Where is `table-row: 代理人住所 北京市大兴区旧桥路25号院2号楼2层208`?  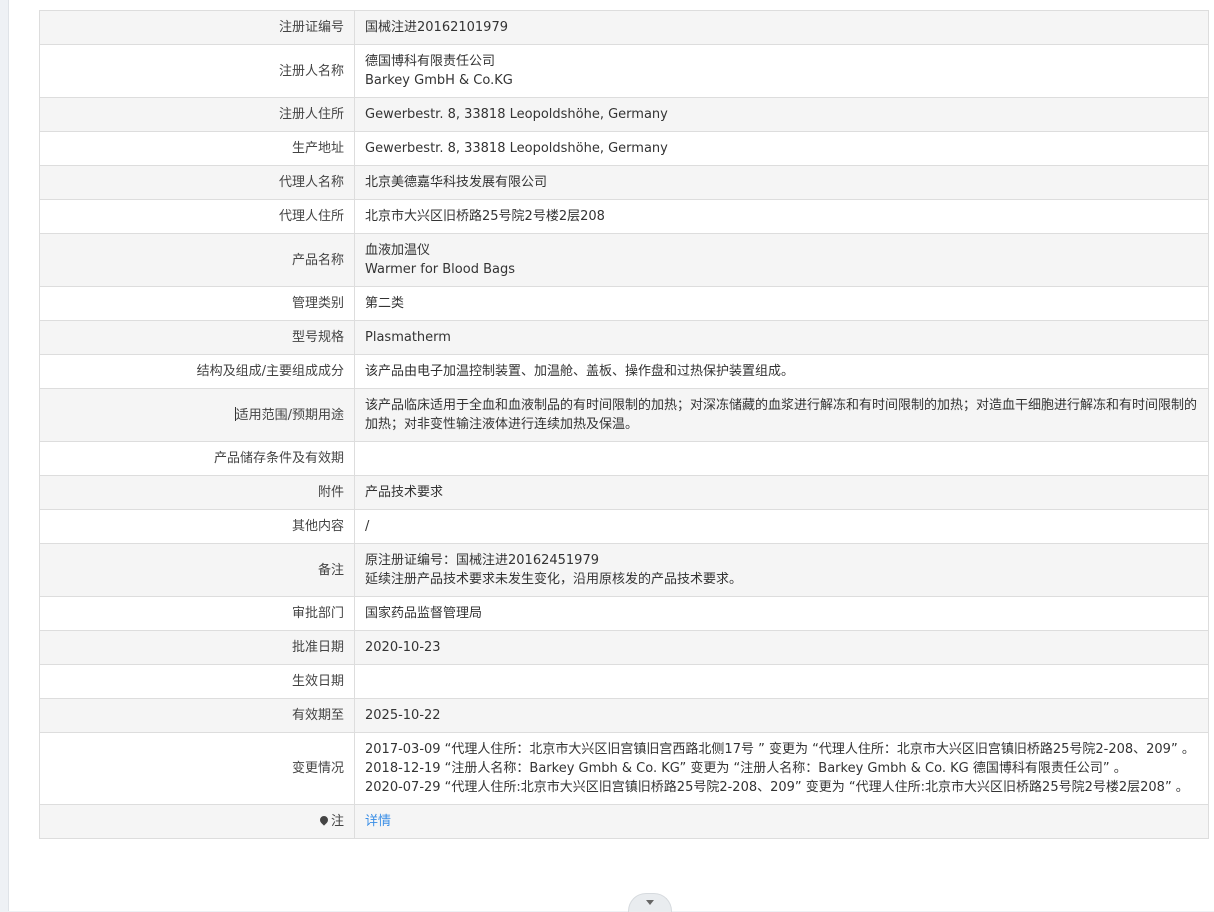
table-row: 代理人住所 北京市大兴区旧桥路25号院2号楼2层208 is located at coordinates (624, 216).